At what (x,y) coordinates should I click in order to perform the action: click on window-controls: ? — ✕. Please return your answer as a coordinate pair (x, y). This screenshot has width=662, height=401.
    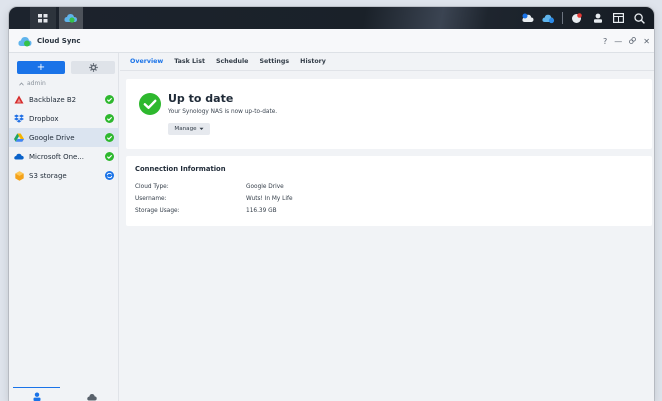
    Looking at the image, I should click on (626, 41).